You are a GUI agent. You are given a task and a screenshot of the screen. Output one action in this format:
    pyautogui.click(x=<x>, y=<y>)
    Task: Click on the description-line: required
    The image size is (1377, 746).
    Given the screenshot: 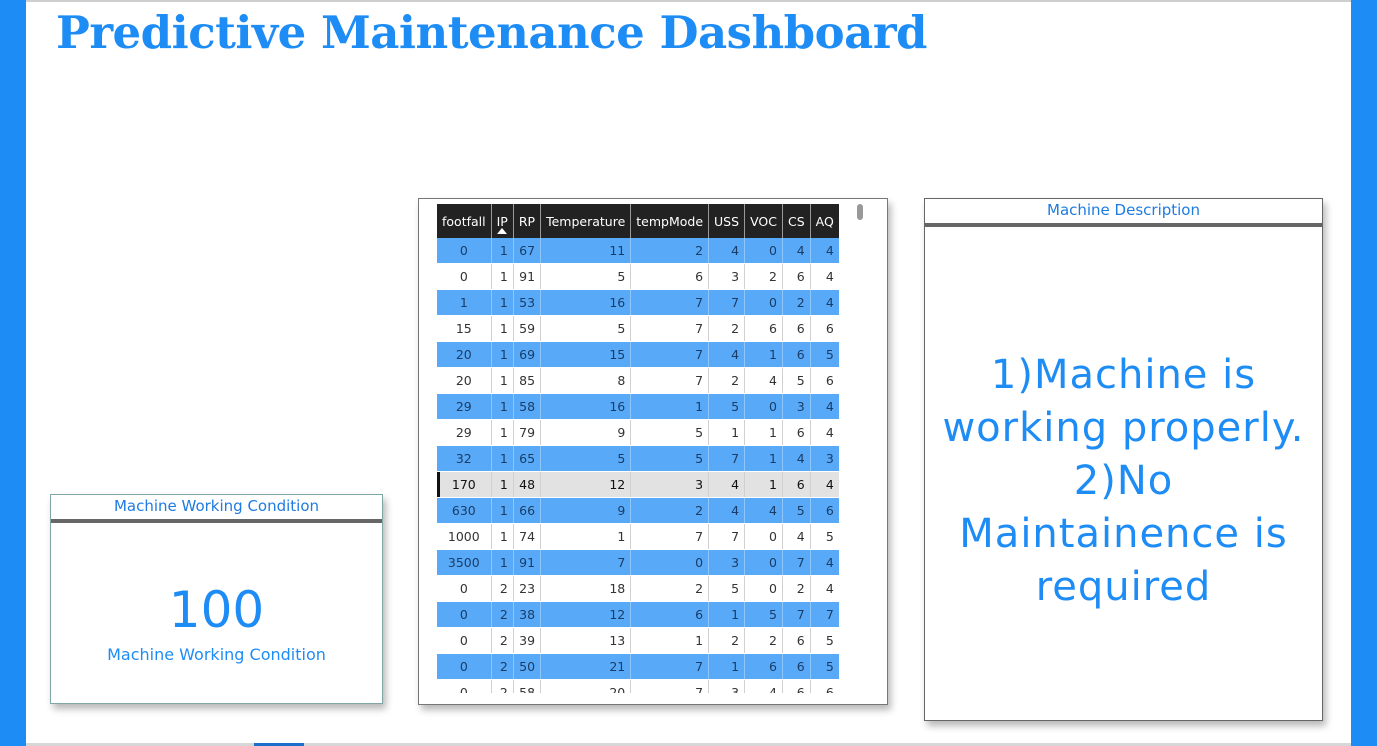 What is the action you would take?
    pyautogui.click(x=1123, y=587)
    